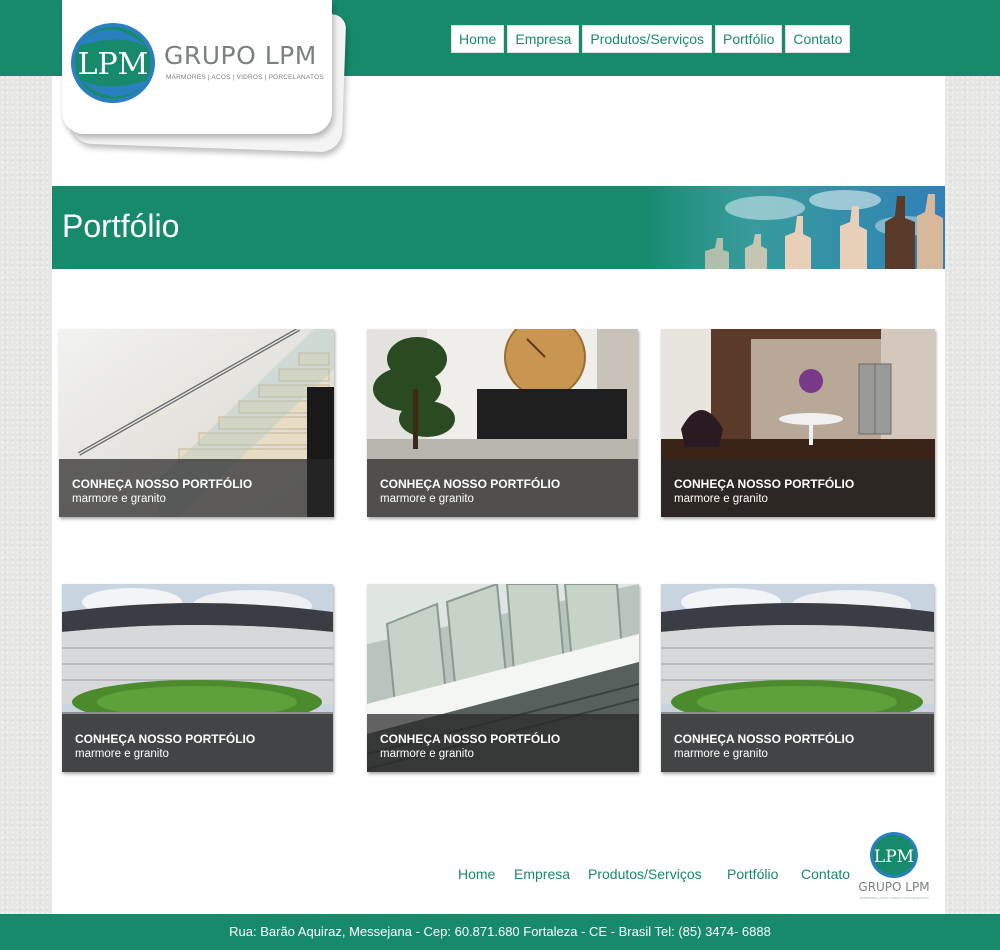  What do you see at coordinates (894, 898) in the screenshot?
I see `footer-logo-tagline: MÁRMORES | ACOS | VIDROS | PORCELANATOS` at bounding box center [894, 898].